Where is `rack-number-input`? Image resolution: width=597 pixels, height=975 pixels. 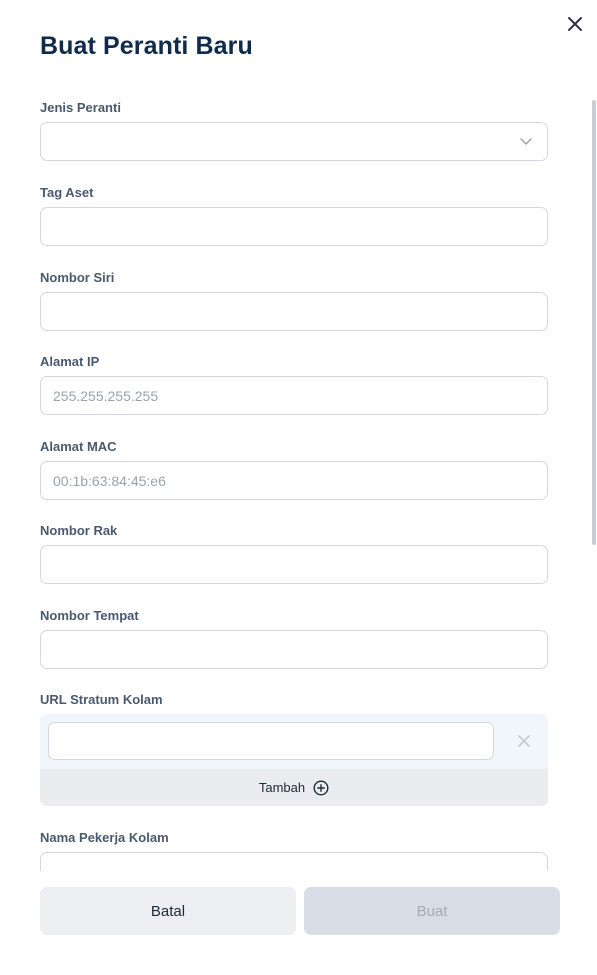
rack-number-input is located at coordinates (294, 564).